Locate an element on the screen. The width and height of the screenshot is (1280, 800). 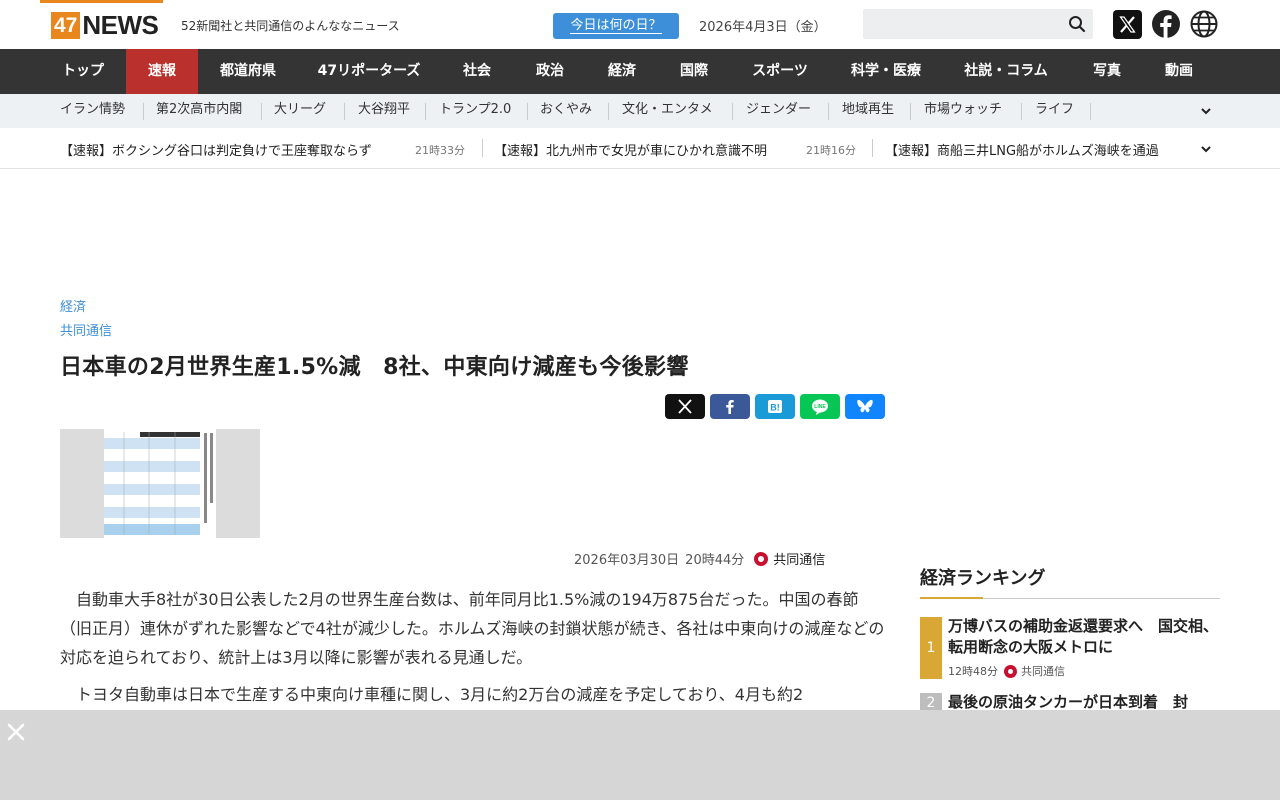
article-source: 共同通信 is located at coordinates (86, 329).